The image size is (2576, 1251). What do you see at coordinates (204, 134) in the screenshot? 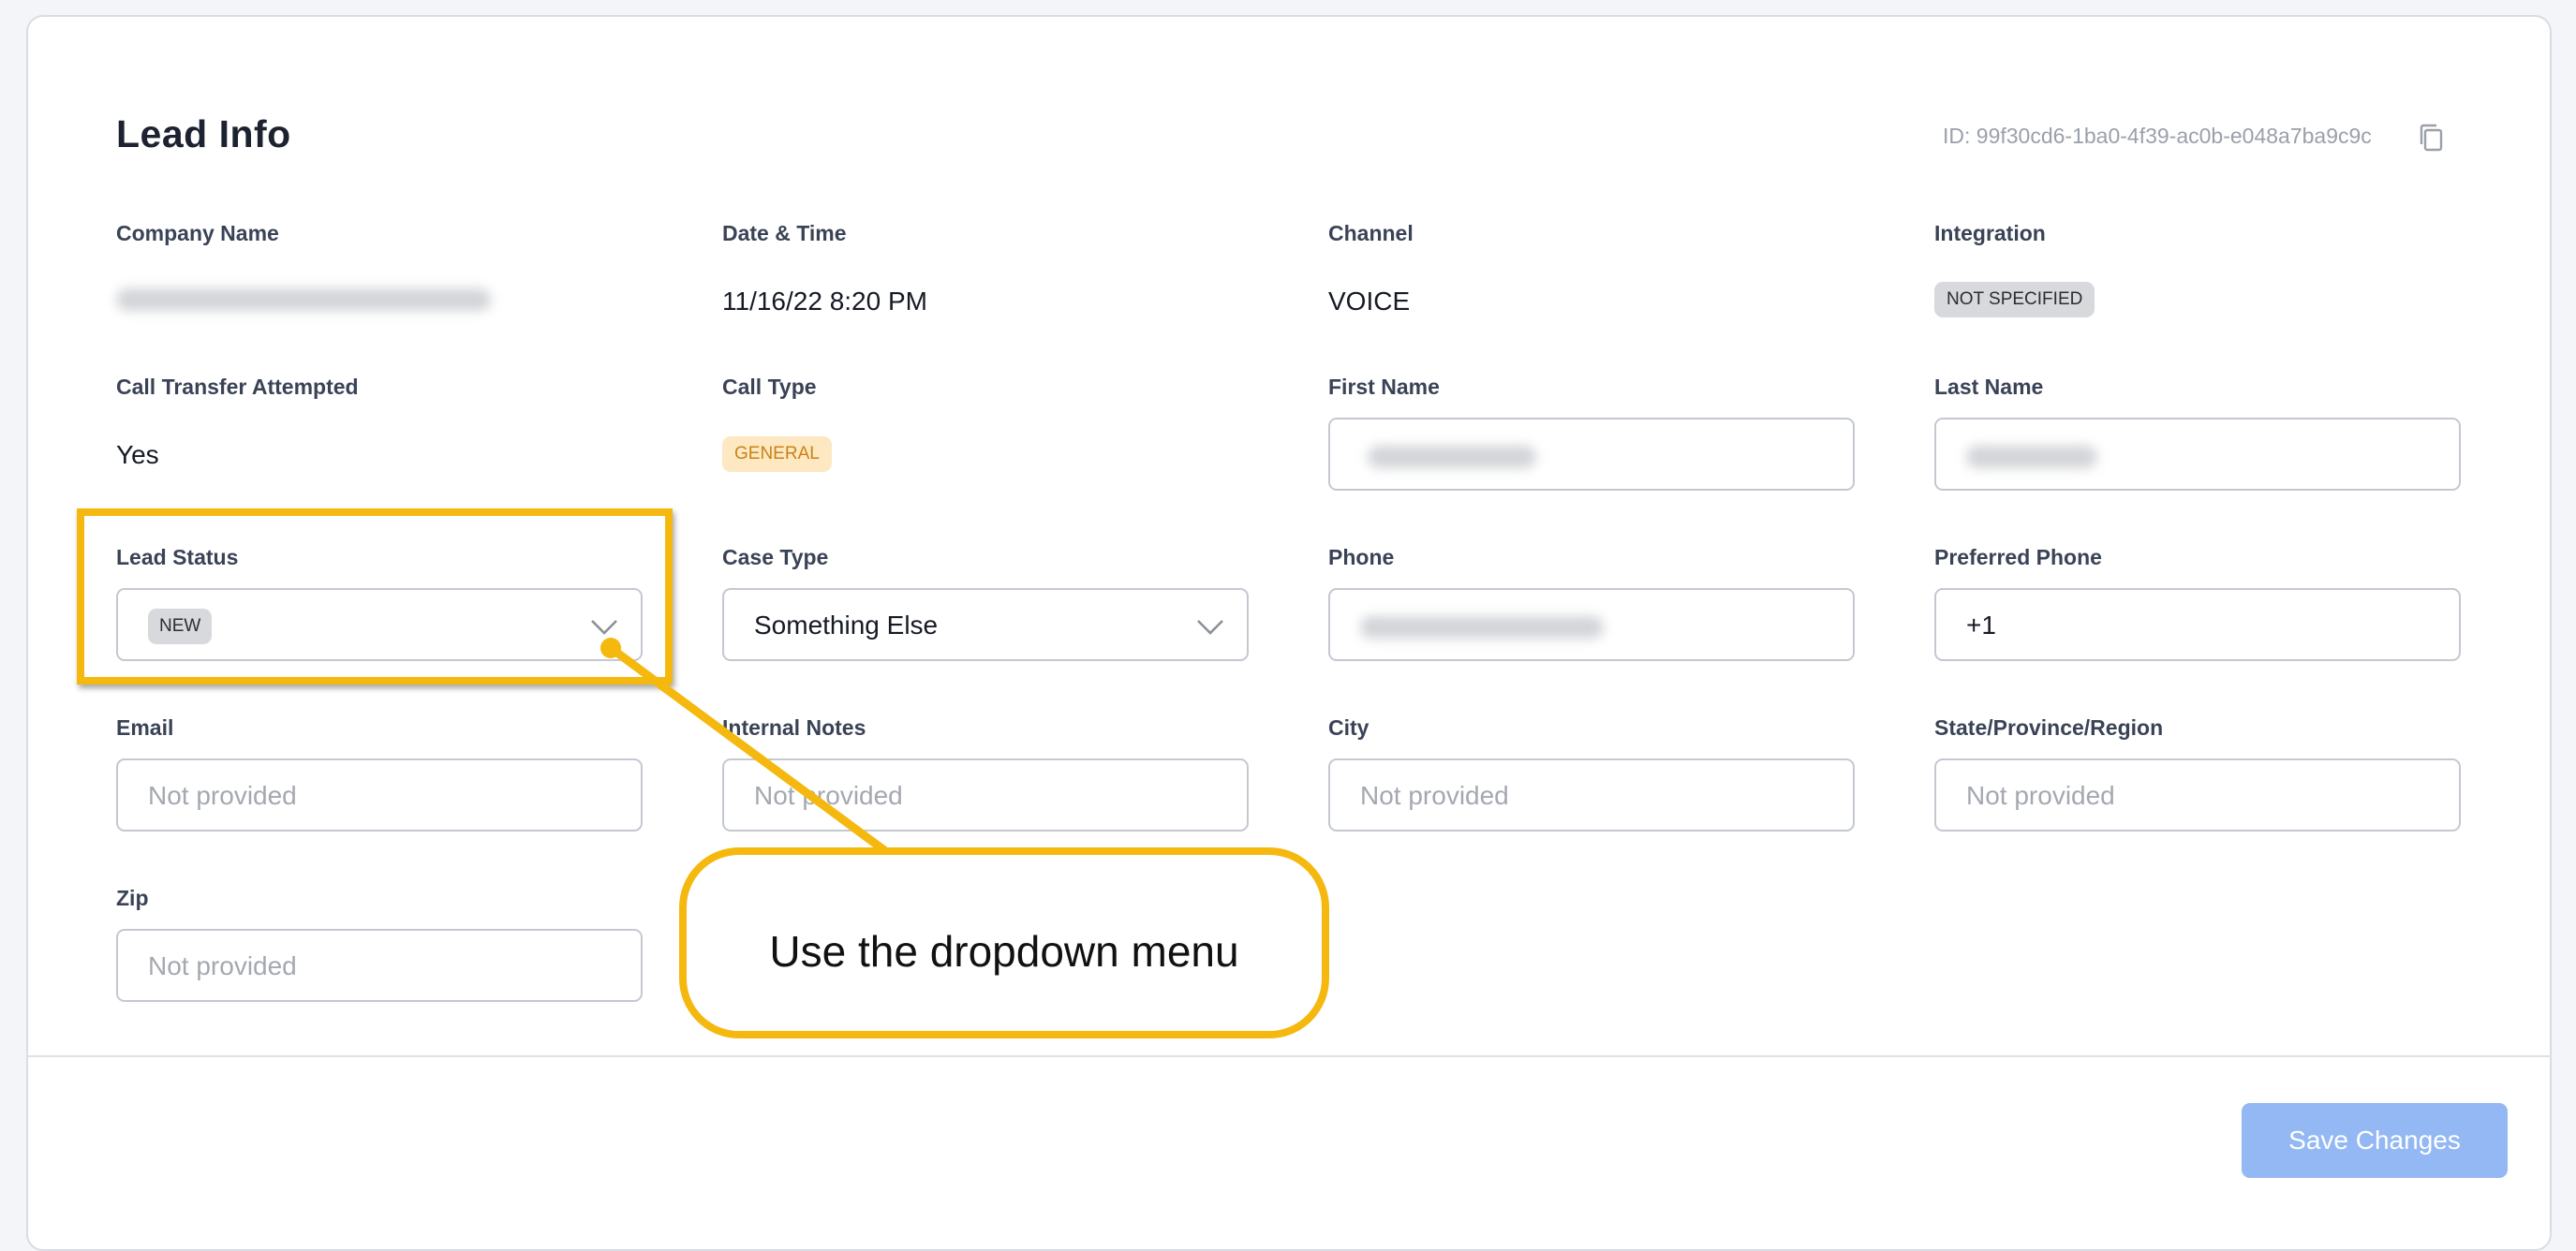
I see `page-title: Lead Info` at bounding box center [204, 134].